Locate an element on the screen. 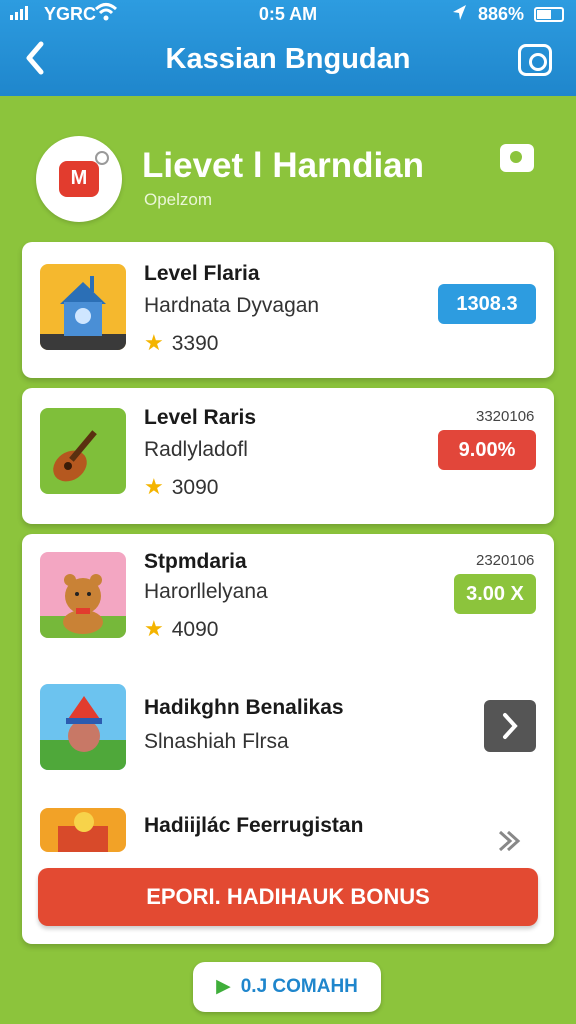 Image resolution: width=576 pixels, height=1024 pixels. share-button is located at coordinates (535, 60).